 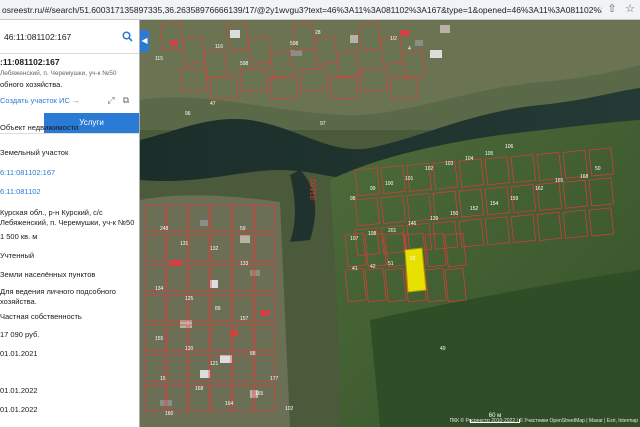 What do you see at coordinates (58, 73) in the screenshot?
I see `object-address-short: Лебяженский, п. Черемушки, уч-к №50` at bounding box center [58, 73].